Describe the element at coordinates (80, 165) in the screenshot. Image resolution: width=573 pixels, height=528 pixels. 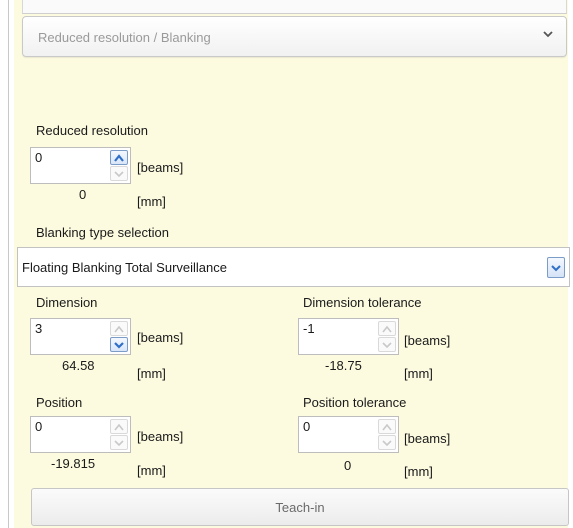
I see `reduced-resolution-stepper: 0` at that location.